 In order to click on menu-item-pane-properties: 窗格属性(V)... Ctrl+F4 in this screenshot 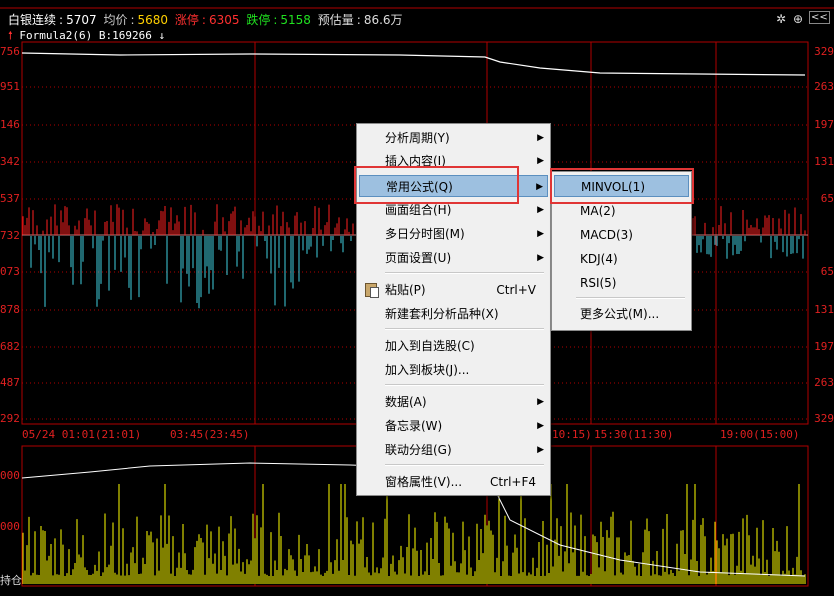, I will do `click(453, 482)`.